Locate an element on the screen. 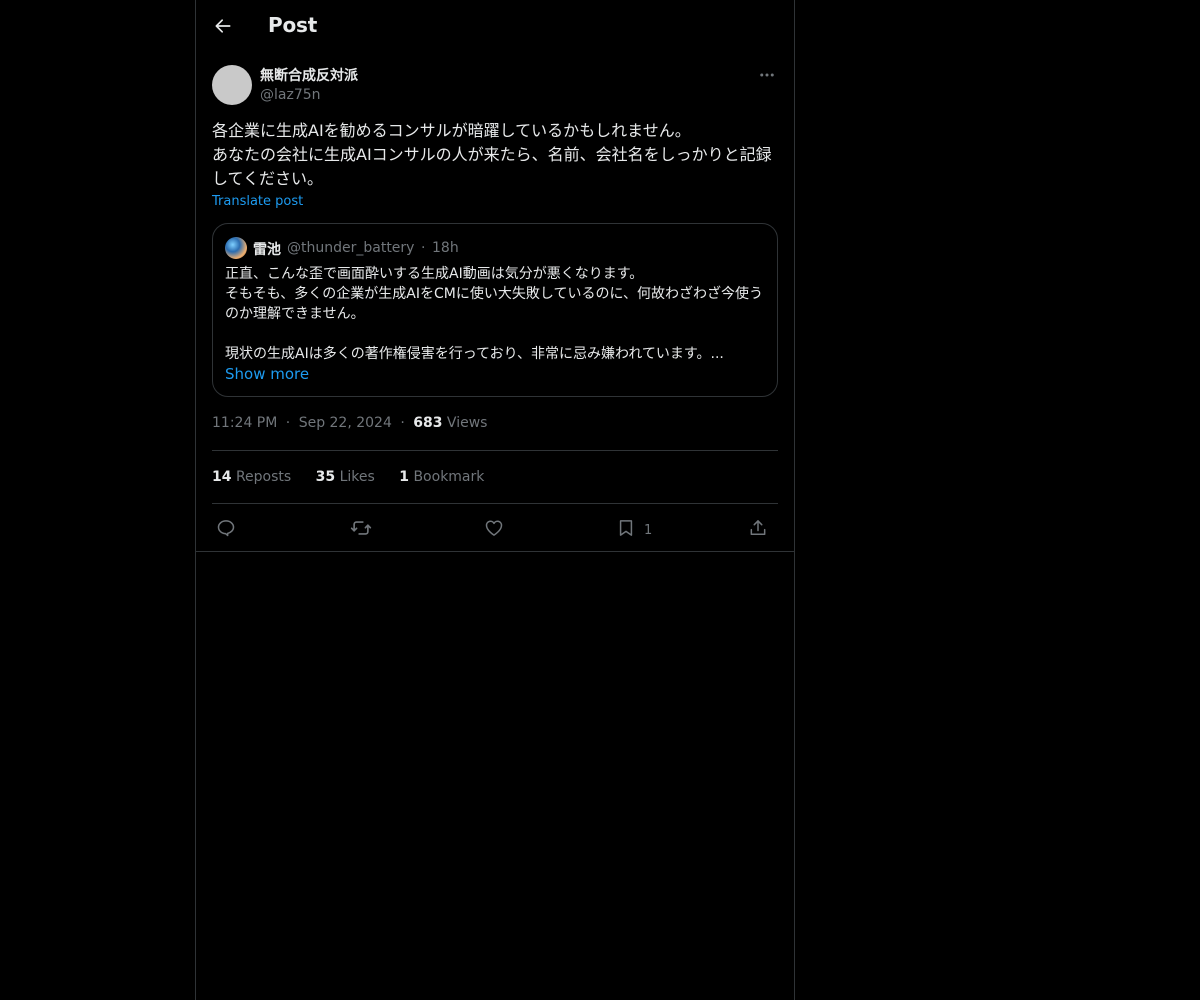  heart-icon is located at coordinates (494, 528).